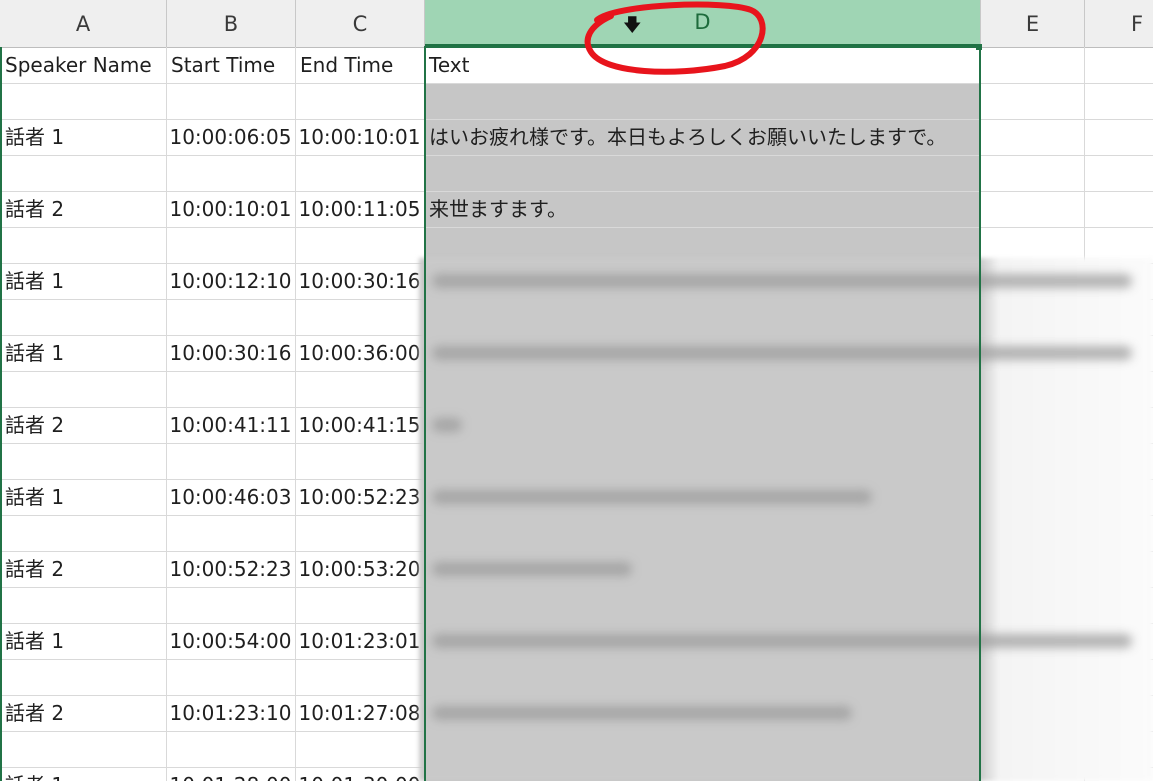 The width and height of the screenshot is (1153, 781). Describe the element at coordinates (230, 641) in the screenshot. I see `cell-start-time: 10:00:54:00` at that location.